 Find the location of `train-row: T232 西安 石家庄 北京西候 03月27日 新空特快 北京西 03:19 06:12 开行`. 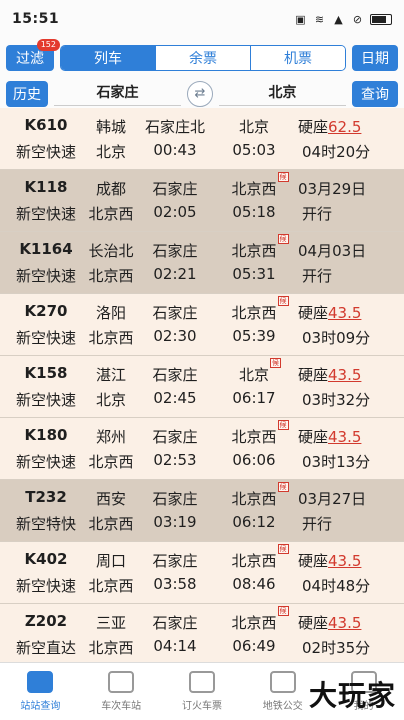

train-row: T232 西安 石家庄 北京西候 03月27日 新空特快 北京西 03:19 06:12 开行 is located at coordinates (202, 511).